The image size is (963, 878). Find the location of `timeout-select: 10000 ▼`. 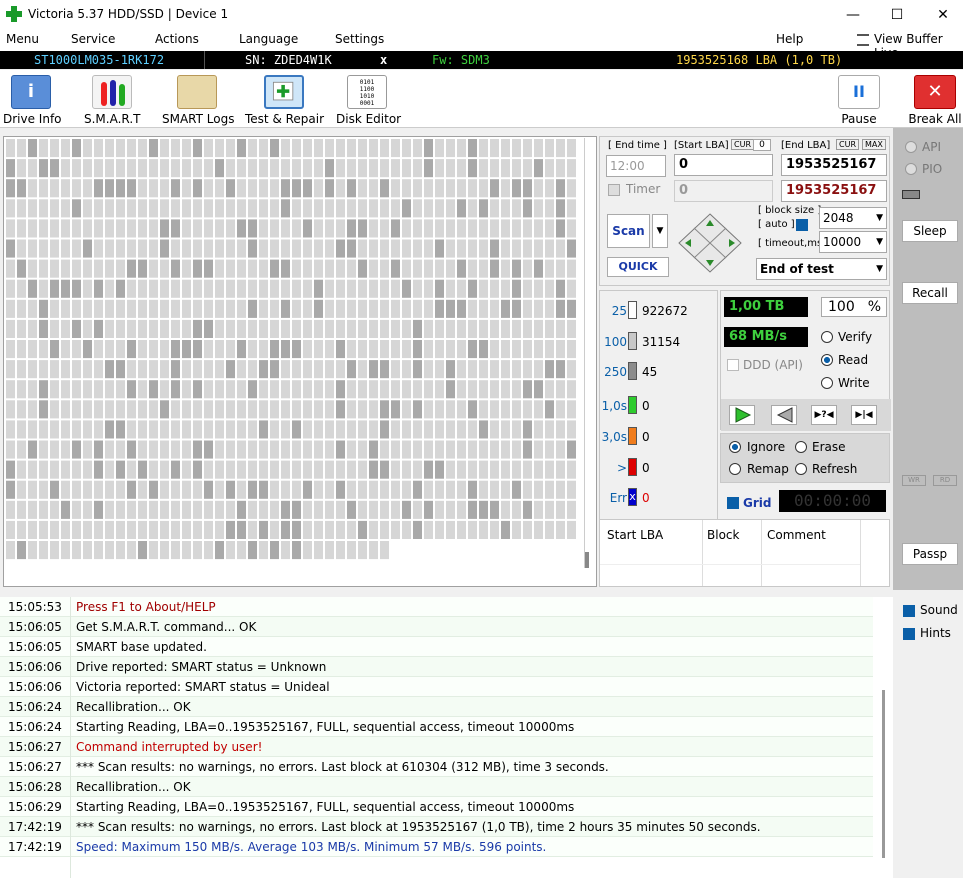

timeout-select: 10000 ▼ is located at coordinates (853, 242).